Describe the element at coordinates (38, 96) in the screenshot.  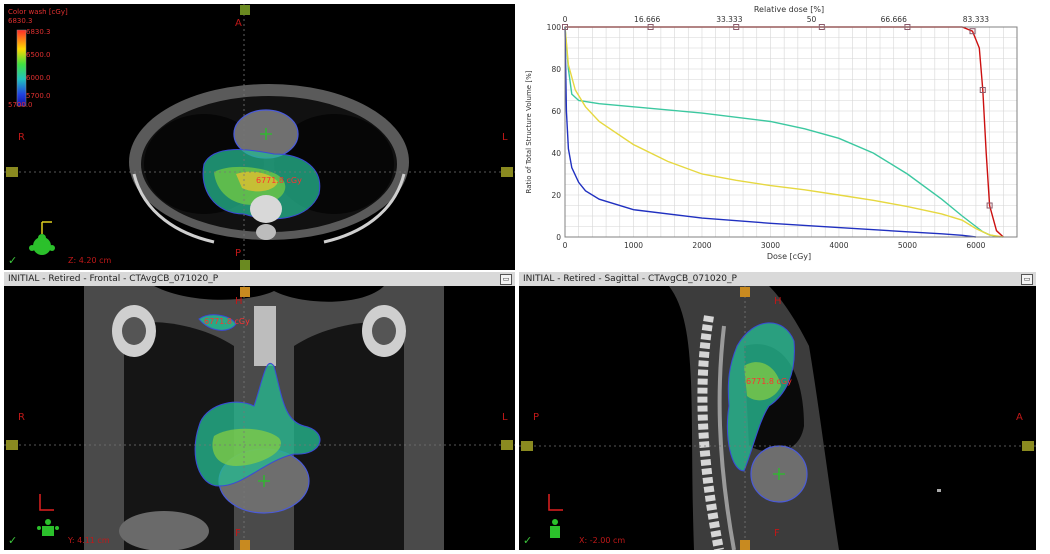
I see `legend-value-4: 5700.0` at that location.